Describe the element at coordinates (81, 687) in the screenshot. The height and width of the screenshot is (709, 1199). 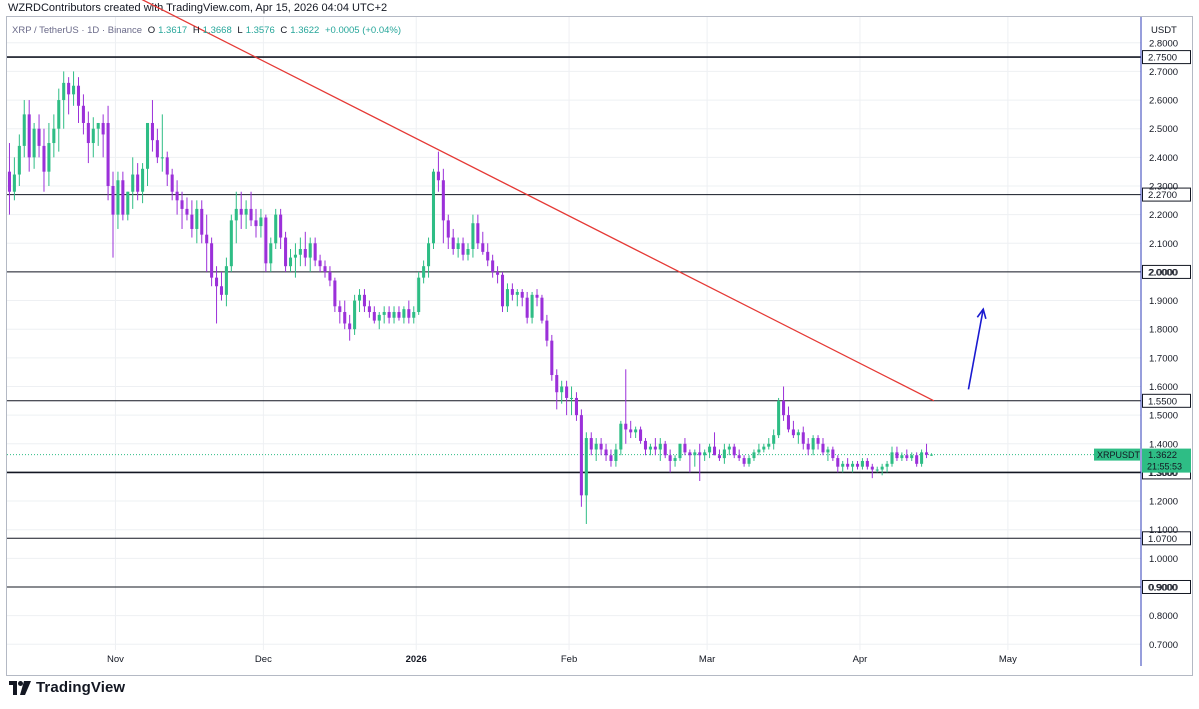
I see `brand-name: TradingView` at that location.